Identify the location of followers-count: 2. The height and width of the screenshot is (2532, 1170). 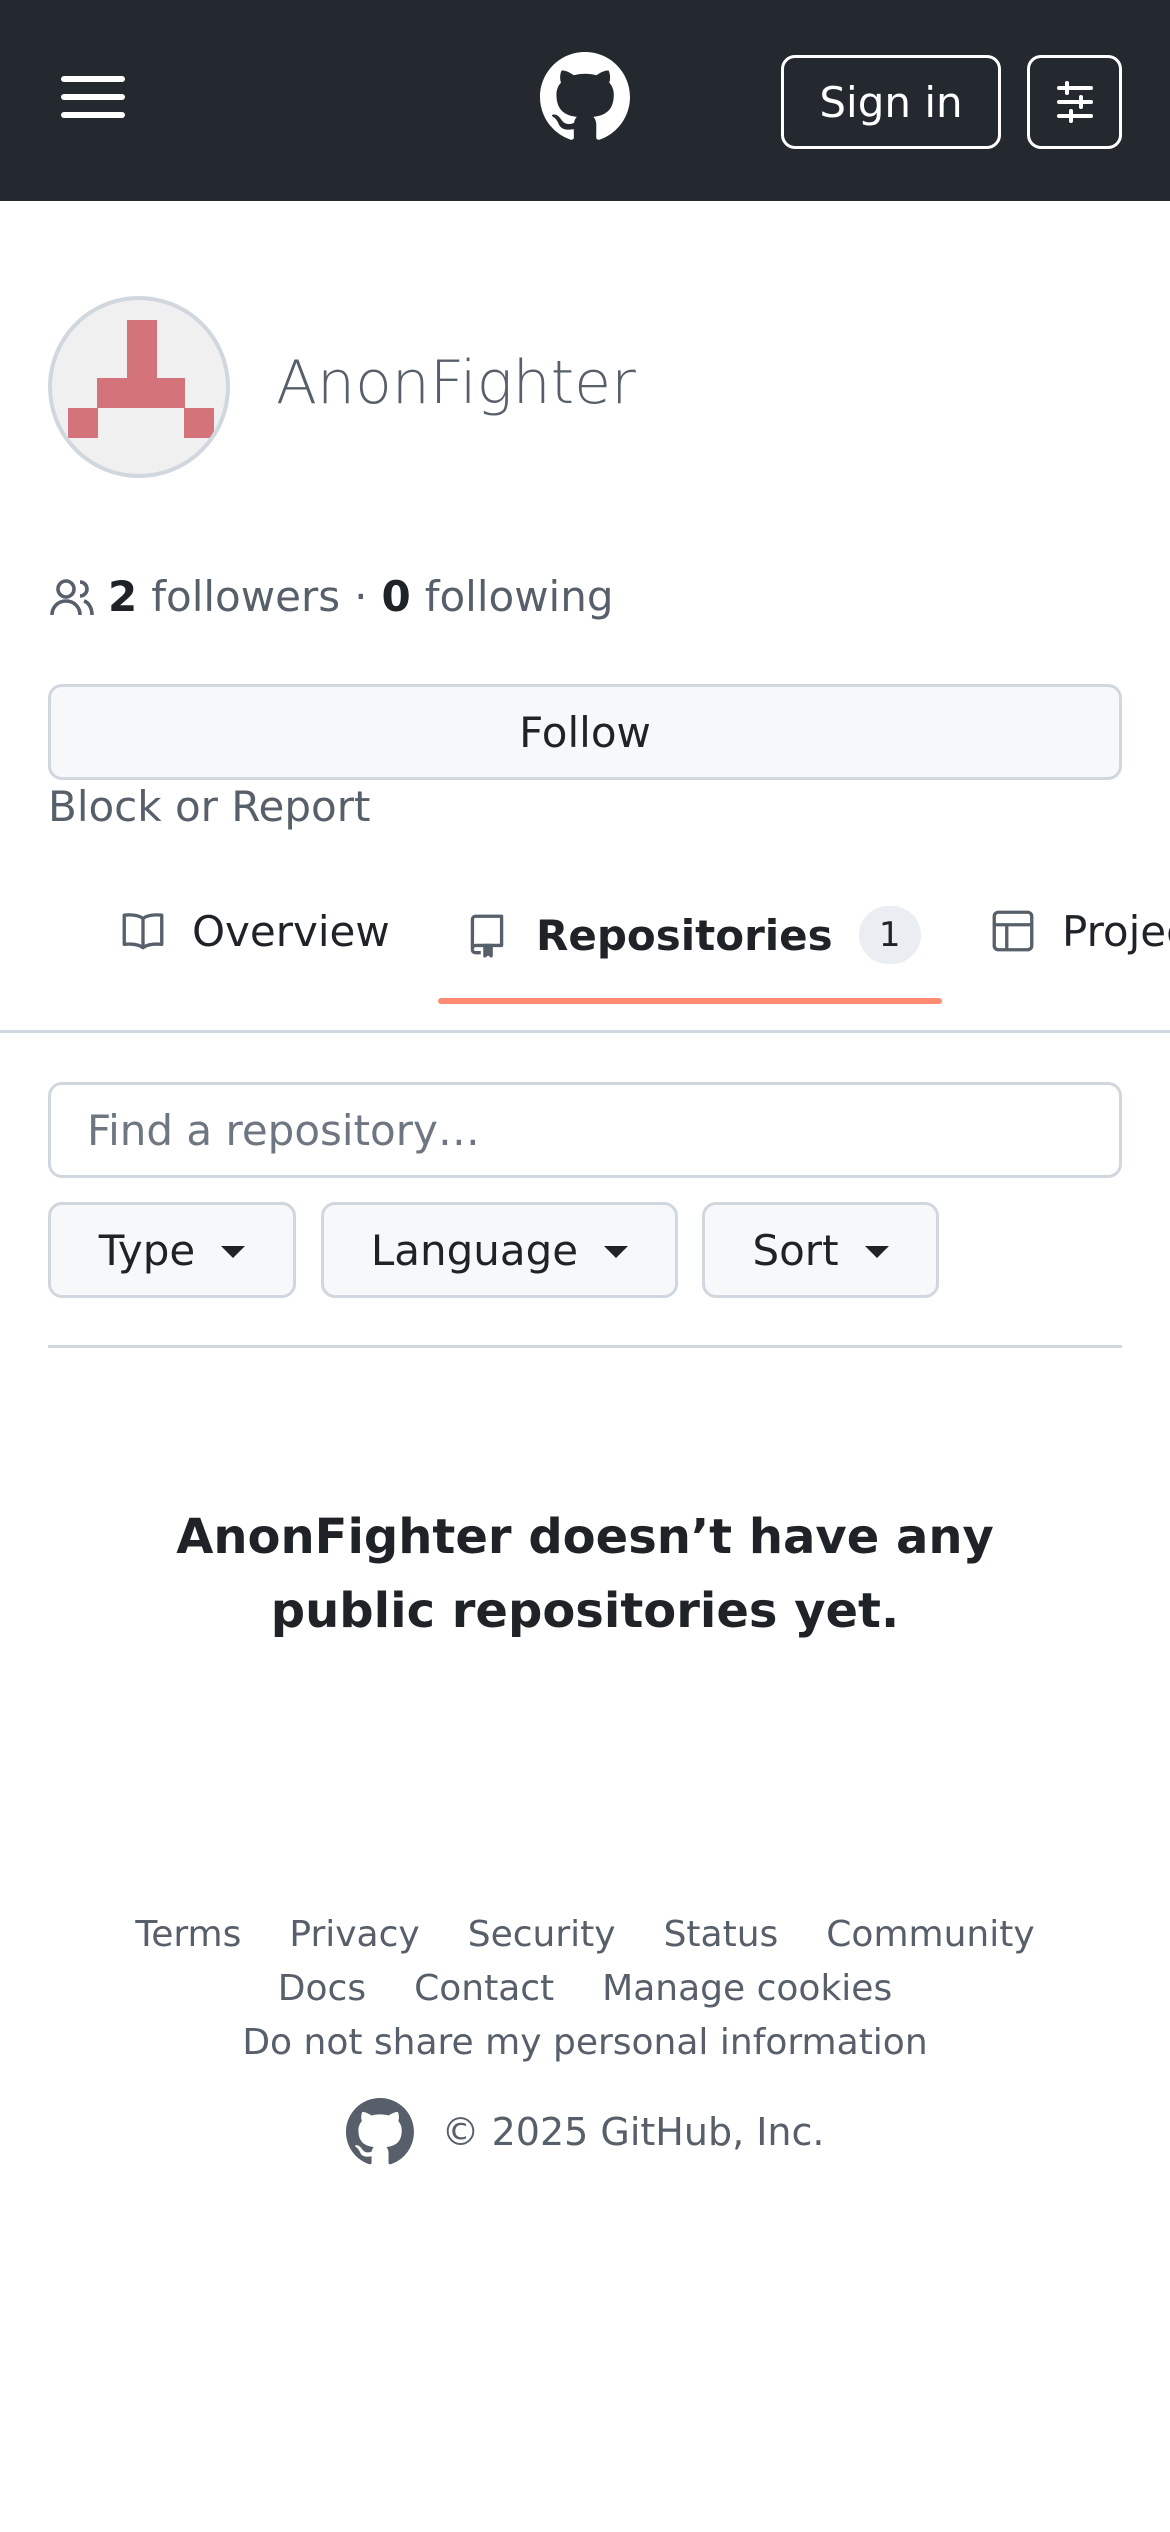
(122, 596).